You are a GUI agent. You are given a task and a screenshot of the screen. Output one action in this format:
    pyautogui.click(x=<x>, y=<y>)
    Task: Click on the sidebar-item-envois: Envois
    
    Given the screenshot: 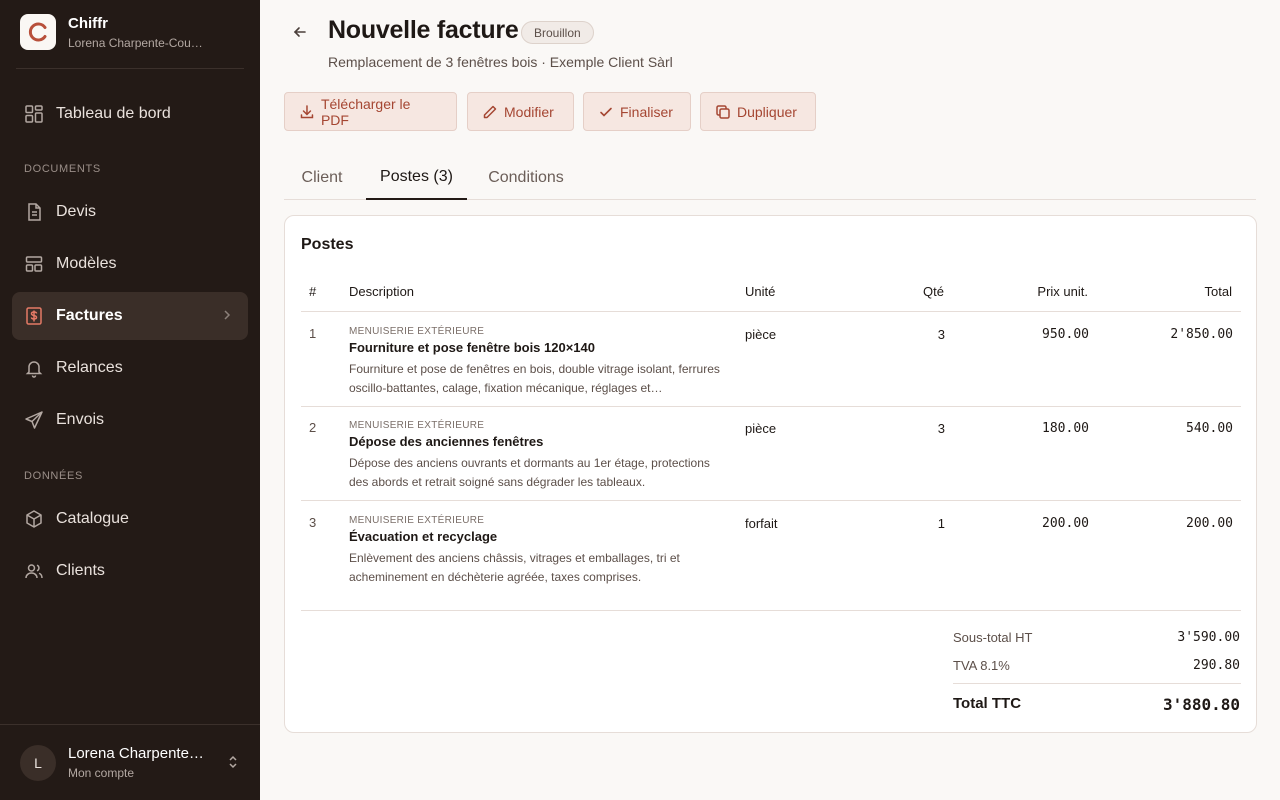 What is the action you would take?
    pyautogui.click(x=130, y=420)
    